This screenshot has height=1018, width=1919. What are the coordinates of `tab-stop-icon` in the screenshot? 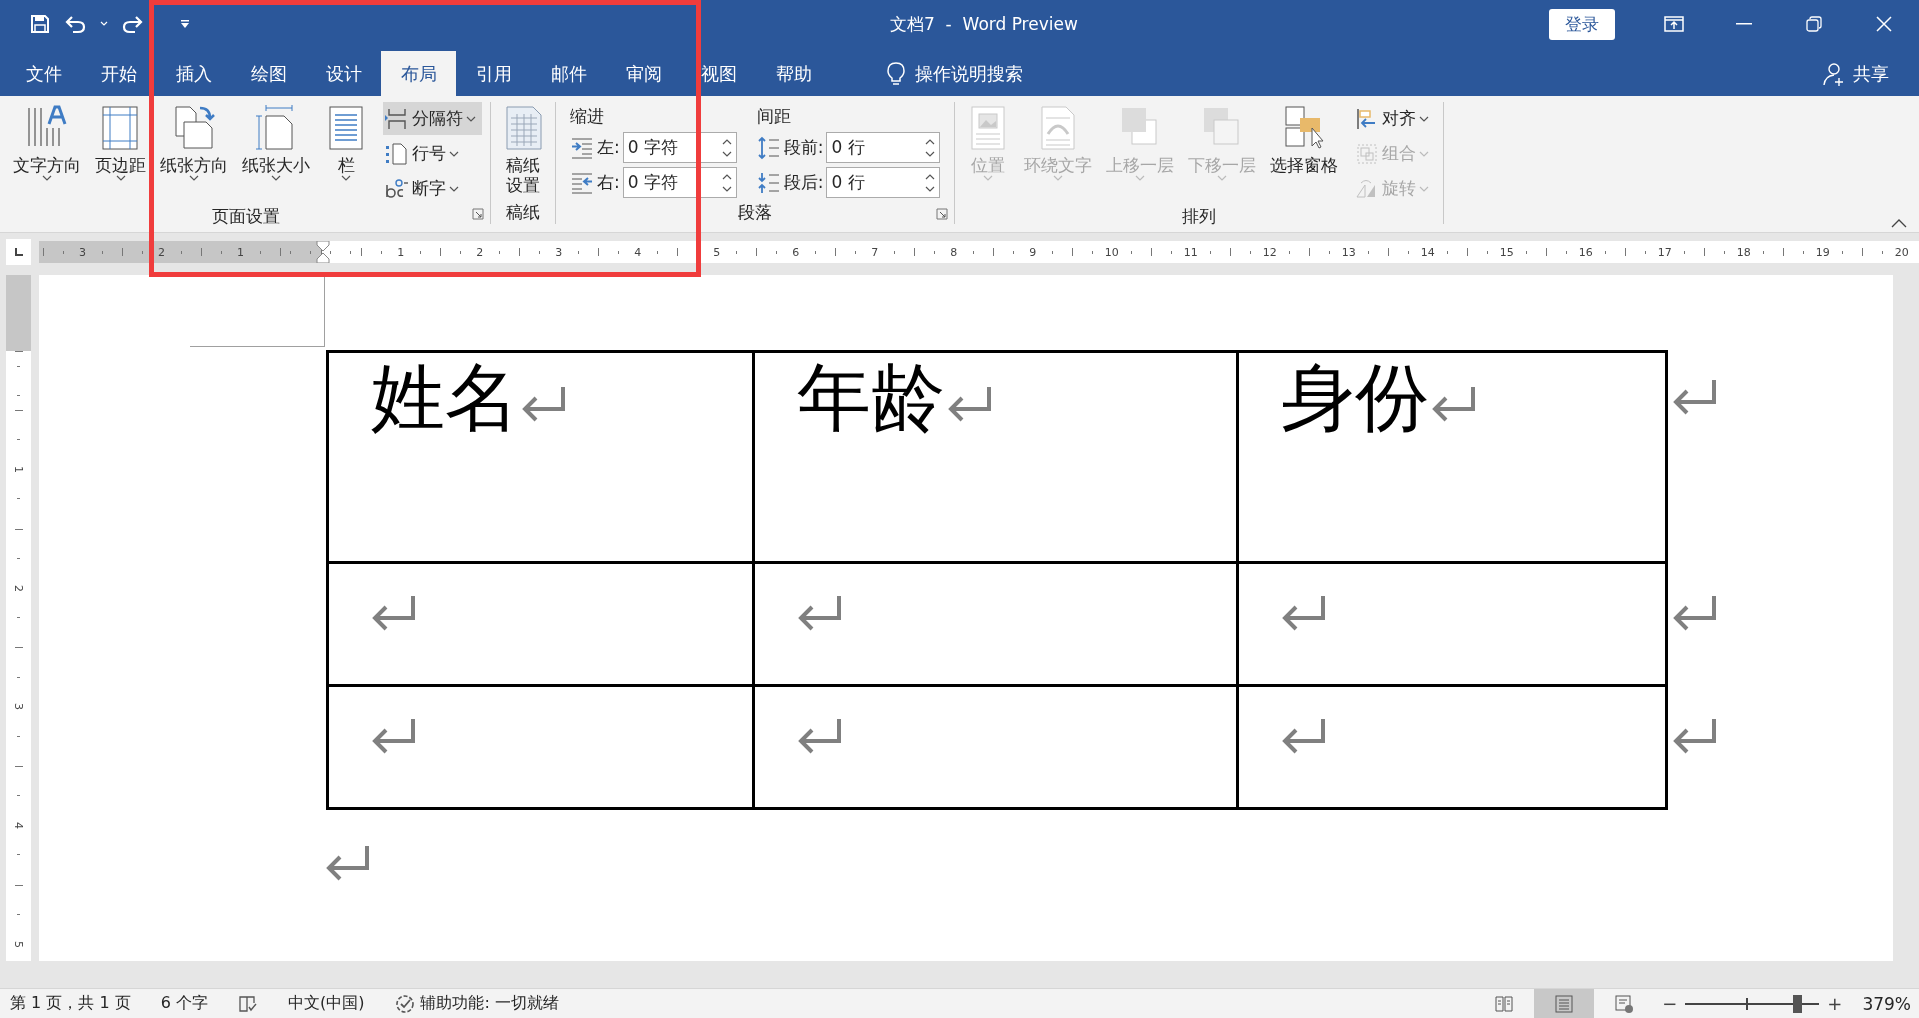 It's located at (18, 252).